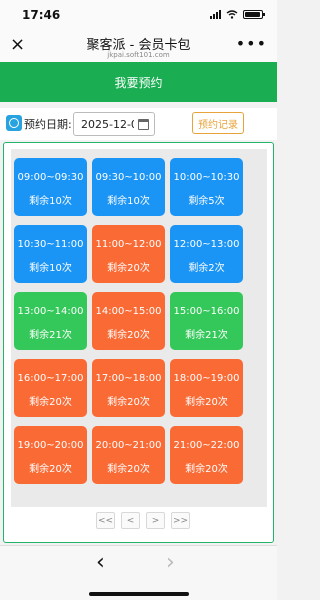 The height and width of the screenshot is (600, 320). I want to click on slot-time: 15:00~16:00, so click(206, 311).